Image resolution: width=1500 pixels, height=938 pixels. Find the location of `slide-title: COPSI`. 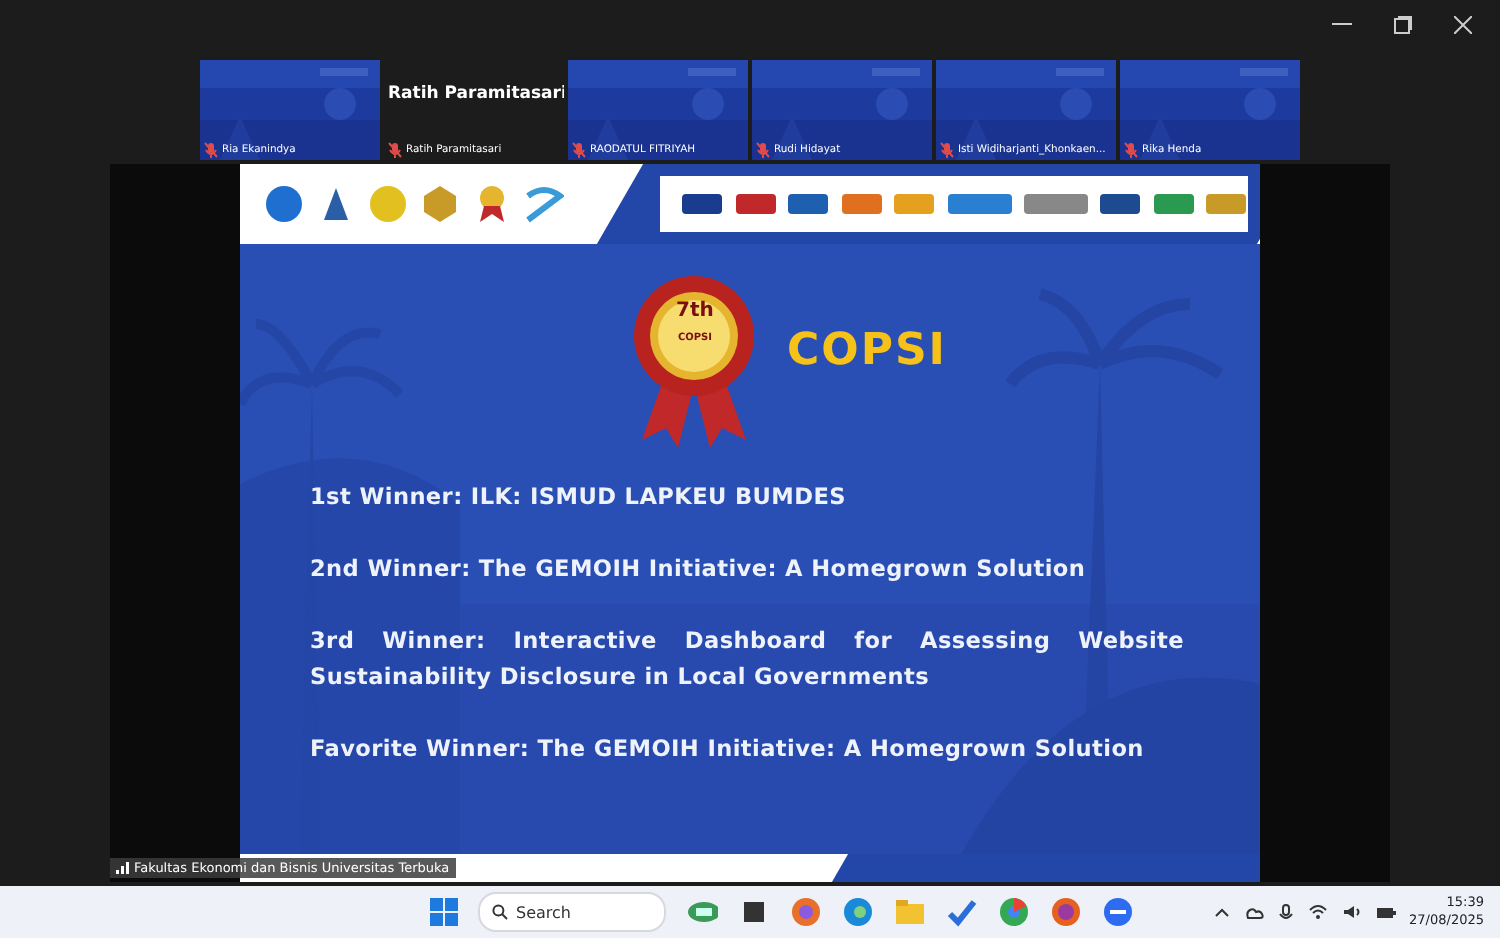

slide-title: COPSI is located at coordinates (866, 351).